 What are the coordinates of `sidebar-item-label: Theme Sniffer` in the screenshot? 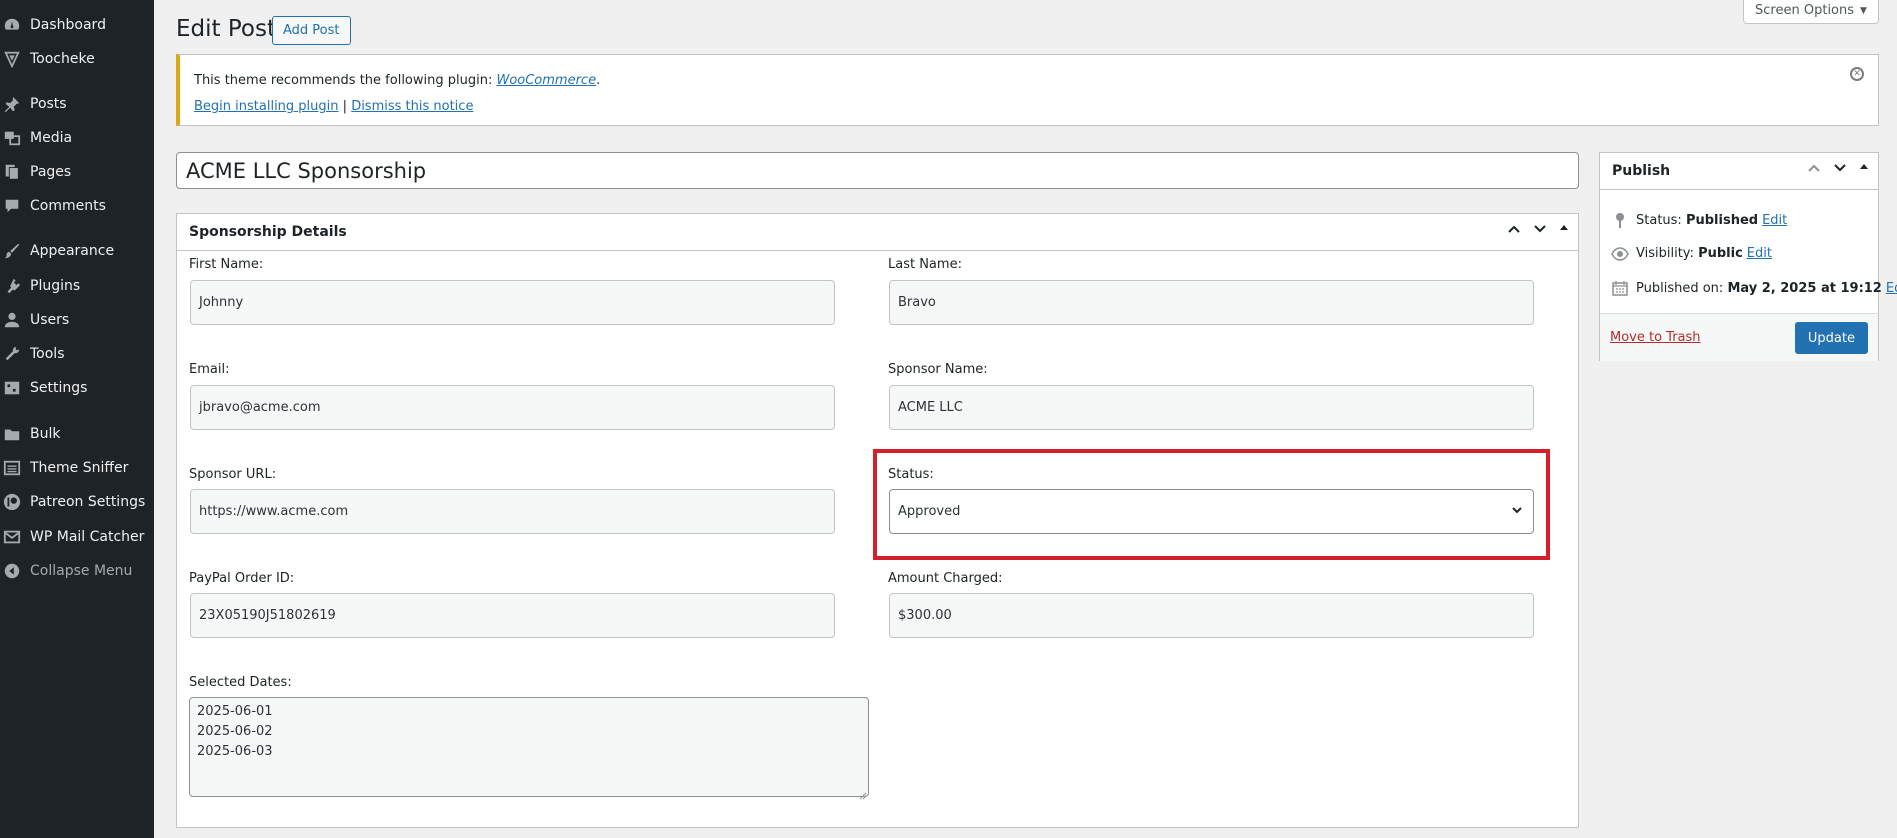 It's located at (79, 468).